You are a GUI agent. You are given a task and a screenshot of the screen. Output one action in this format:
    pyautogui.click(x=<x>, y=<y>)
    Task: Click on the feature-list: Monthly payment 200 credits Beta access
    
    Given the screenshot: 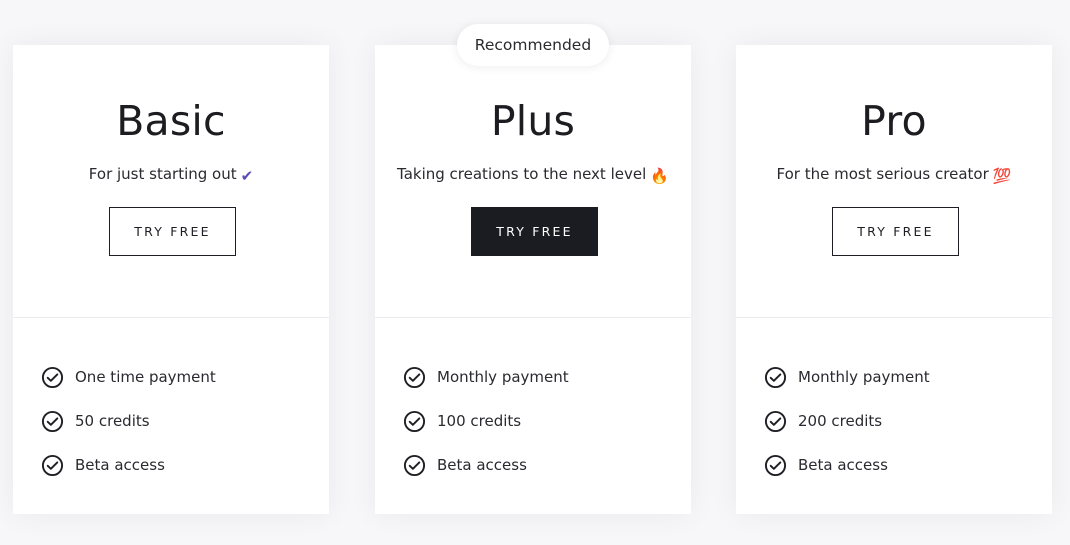 What is the action you would take?
    pyautogui.click(x=847, y=421)
    